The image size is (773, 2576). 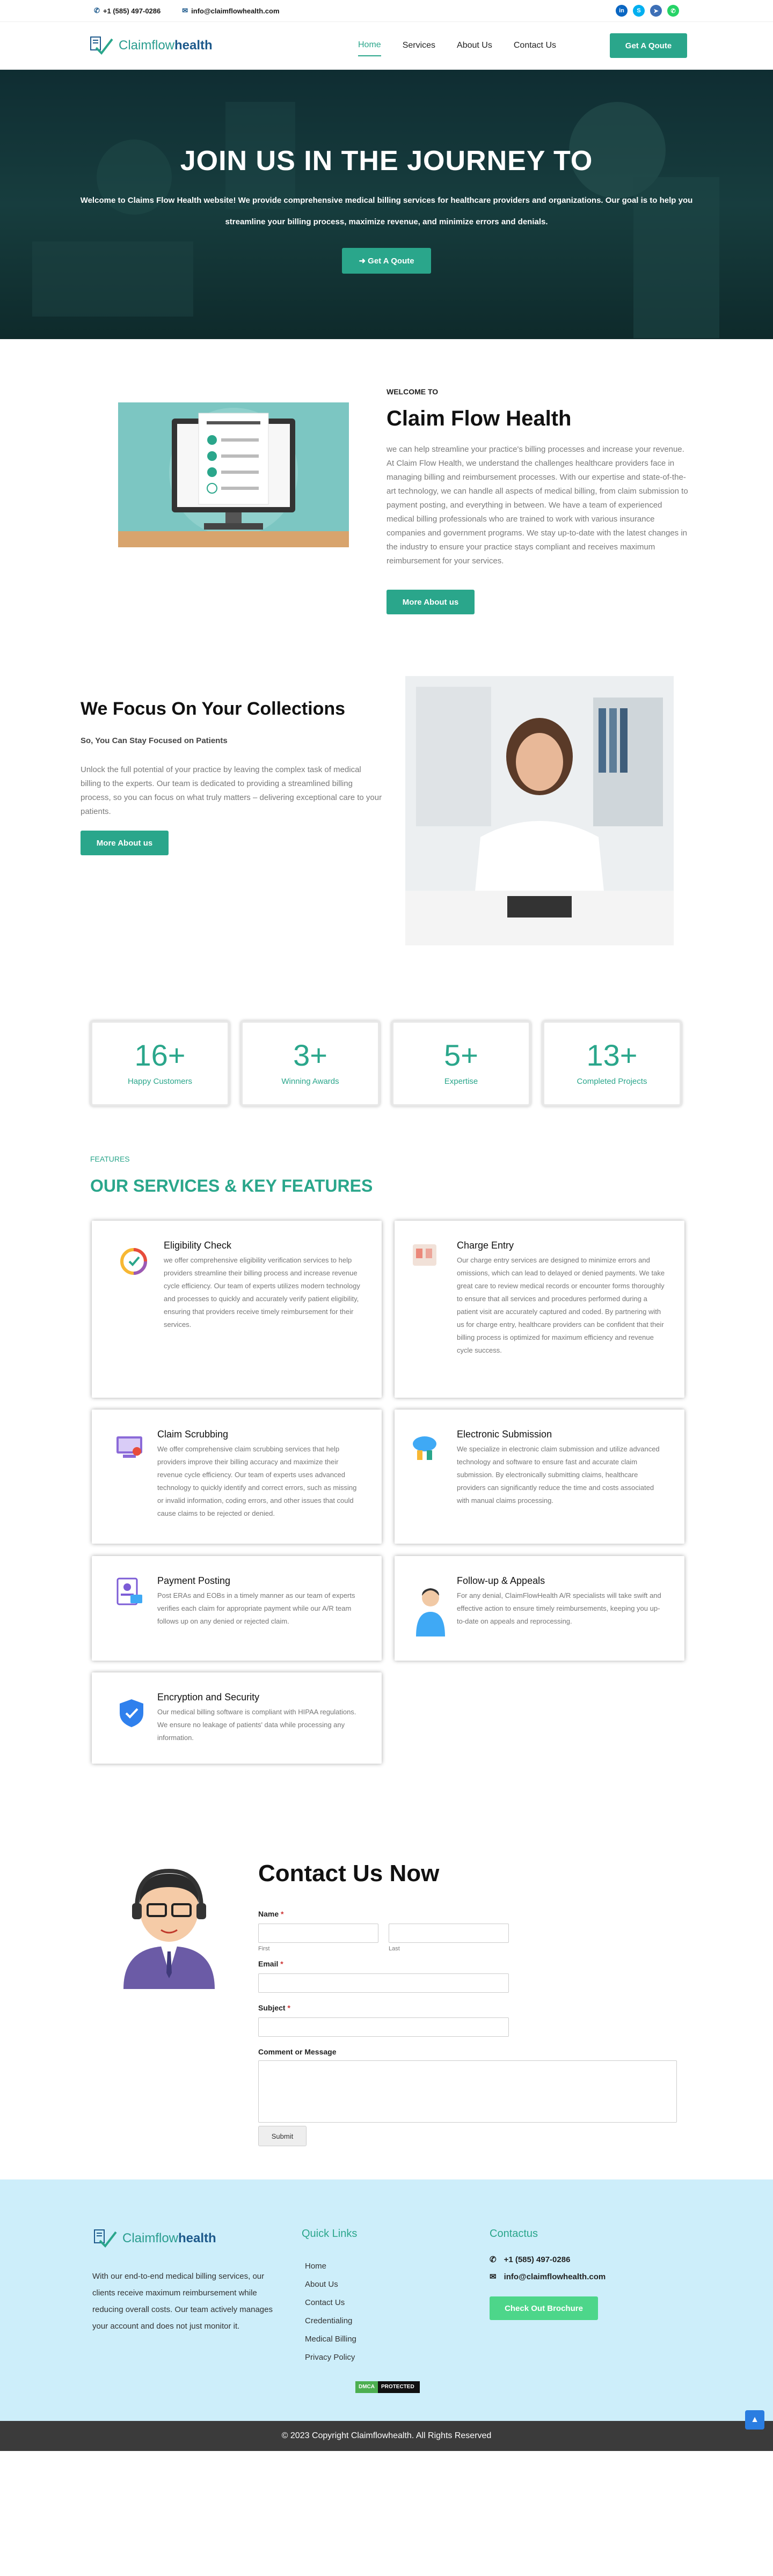 What do you see at coordinates (133, 1261) in the screenshot?
I see `eligibility-icon` at bounding box center [133, 1261].